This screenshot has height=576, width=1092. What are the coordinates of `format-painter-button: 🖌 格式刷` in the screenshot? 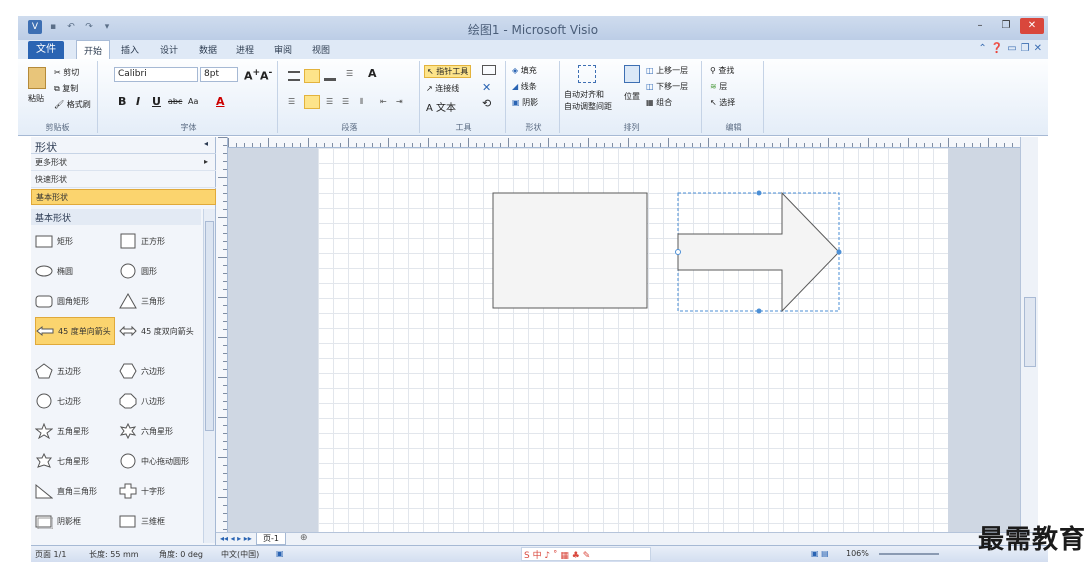 It's located at (72, 104).